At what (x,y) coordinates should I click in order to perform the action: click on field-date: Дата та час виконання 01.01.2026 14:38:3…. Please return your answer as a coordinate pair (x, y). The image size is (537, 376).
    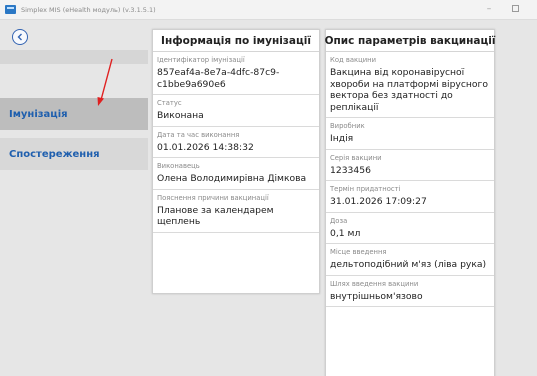
    Looking at the image, I should click on (236, 142).